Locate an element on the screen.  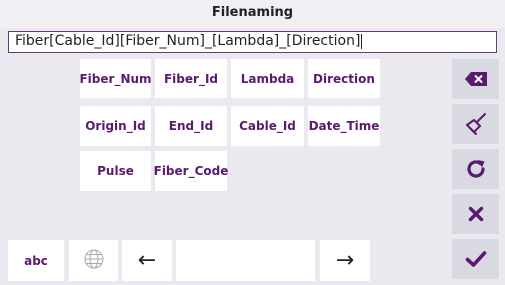
clear-button is located at coordinates (475, 124).